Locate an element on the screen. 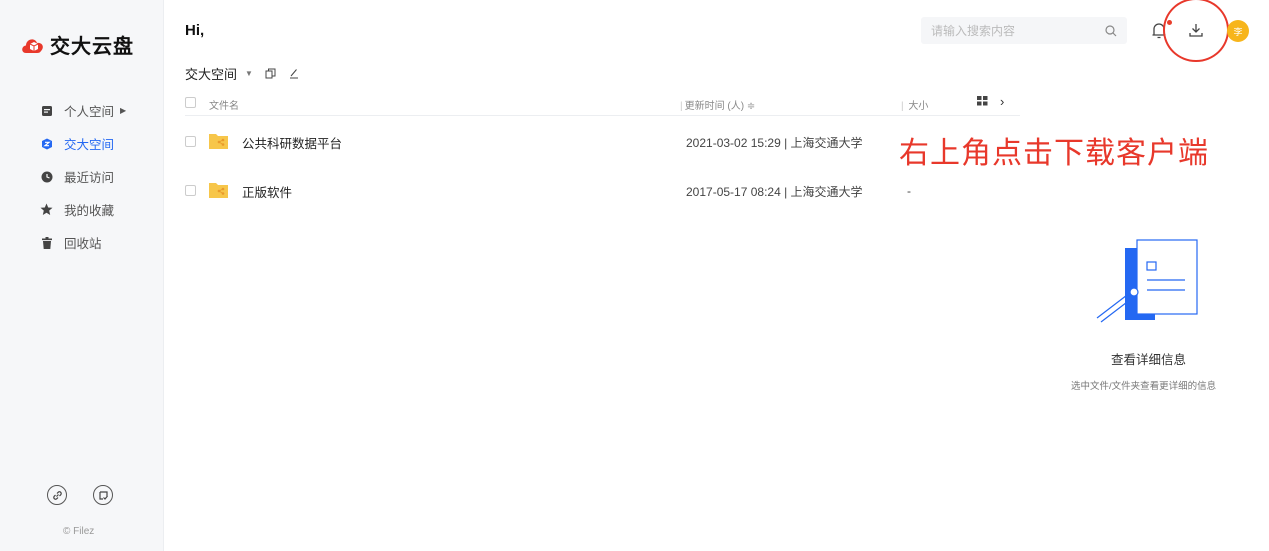  sidebar-footer is located at coordinates (80, 495).